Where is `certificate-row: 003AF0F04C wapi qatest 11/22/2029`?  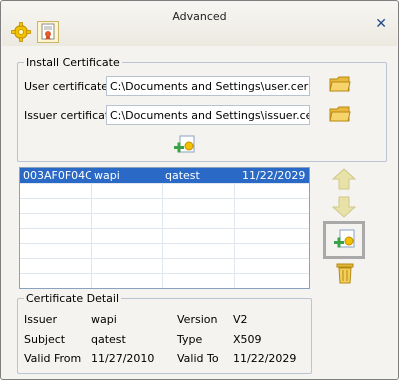
certificate-row: 003AF0F04C wapi qatest 11/22/2029 is located at coordinates (164, 176).